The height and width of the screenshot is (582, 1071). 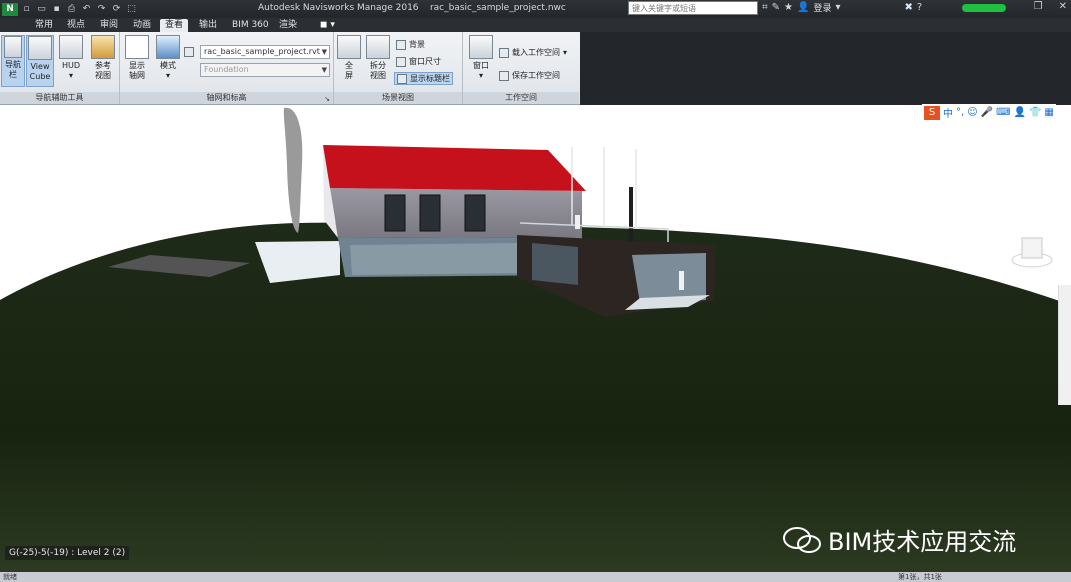 I want to click on app-name: Autodesk Navisworks Manage 2016, so click(x=338, y=8).